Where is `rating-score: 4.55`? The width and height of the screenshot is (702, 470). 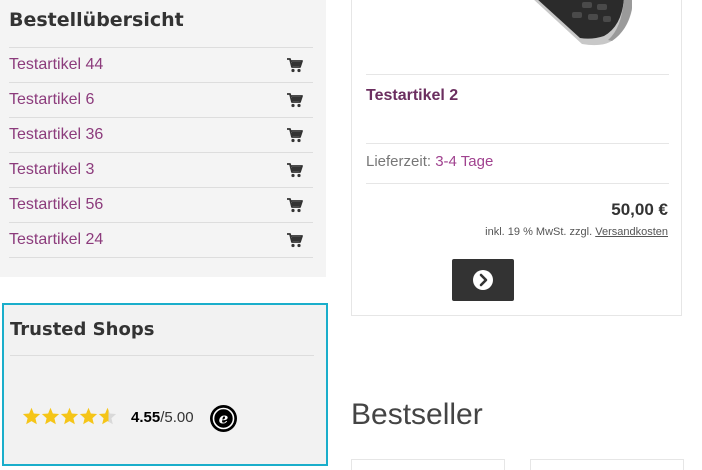 rating-score: 4.55 is located at coordinates (146, 417).